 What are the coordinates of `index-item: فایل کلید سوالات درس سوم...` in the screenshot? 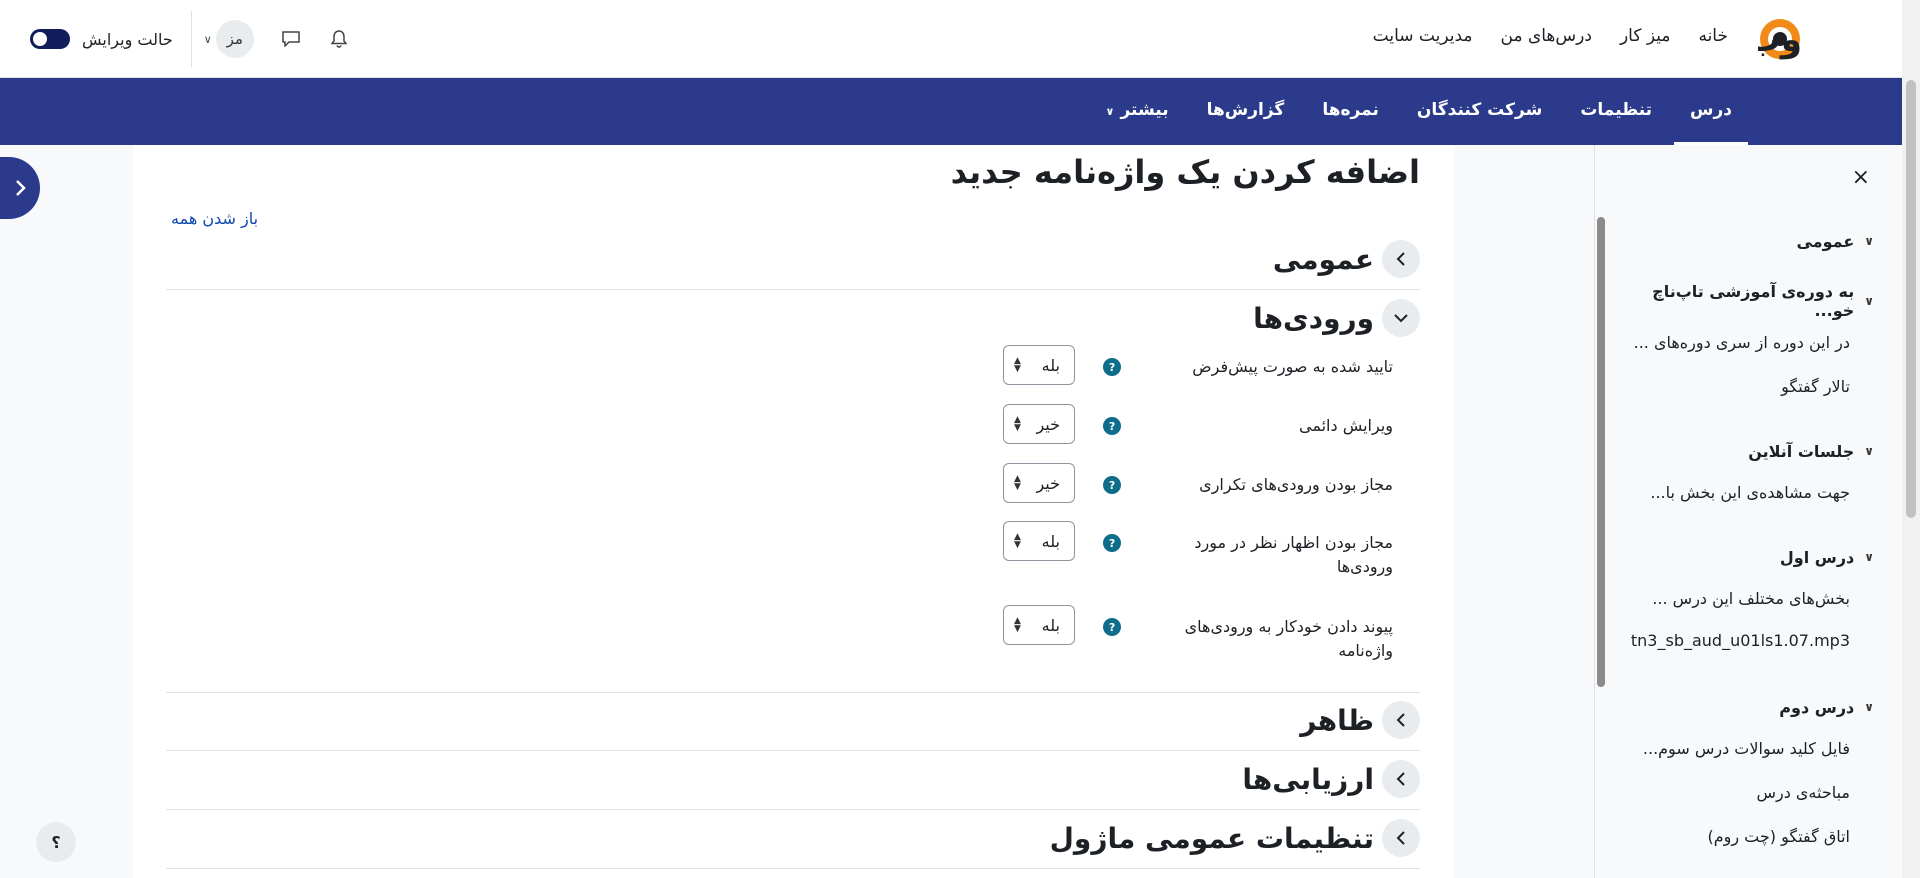 It's located at (1754, 751).